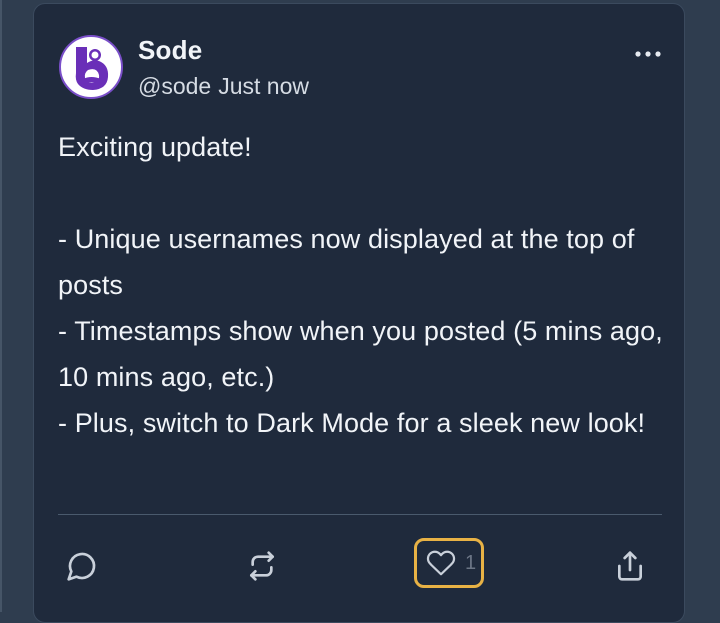  I want to click on author-display-name: Sode, so click(170, 50).